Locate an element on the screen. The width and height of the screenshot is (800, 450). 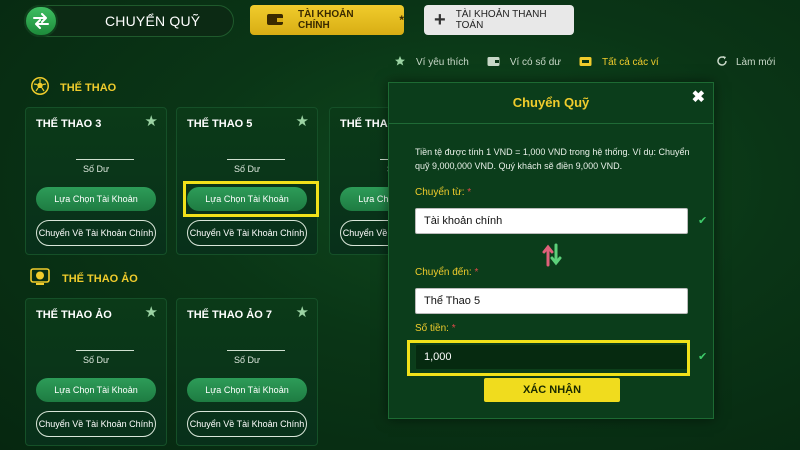
payment-account-label: TÀI KHOẢN THANH TOÁN is located at coordinates (501, 20).